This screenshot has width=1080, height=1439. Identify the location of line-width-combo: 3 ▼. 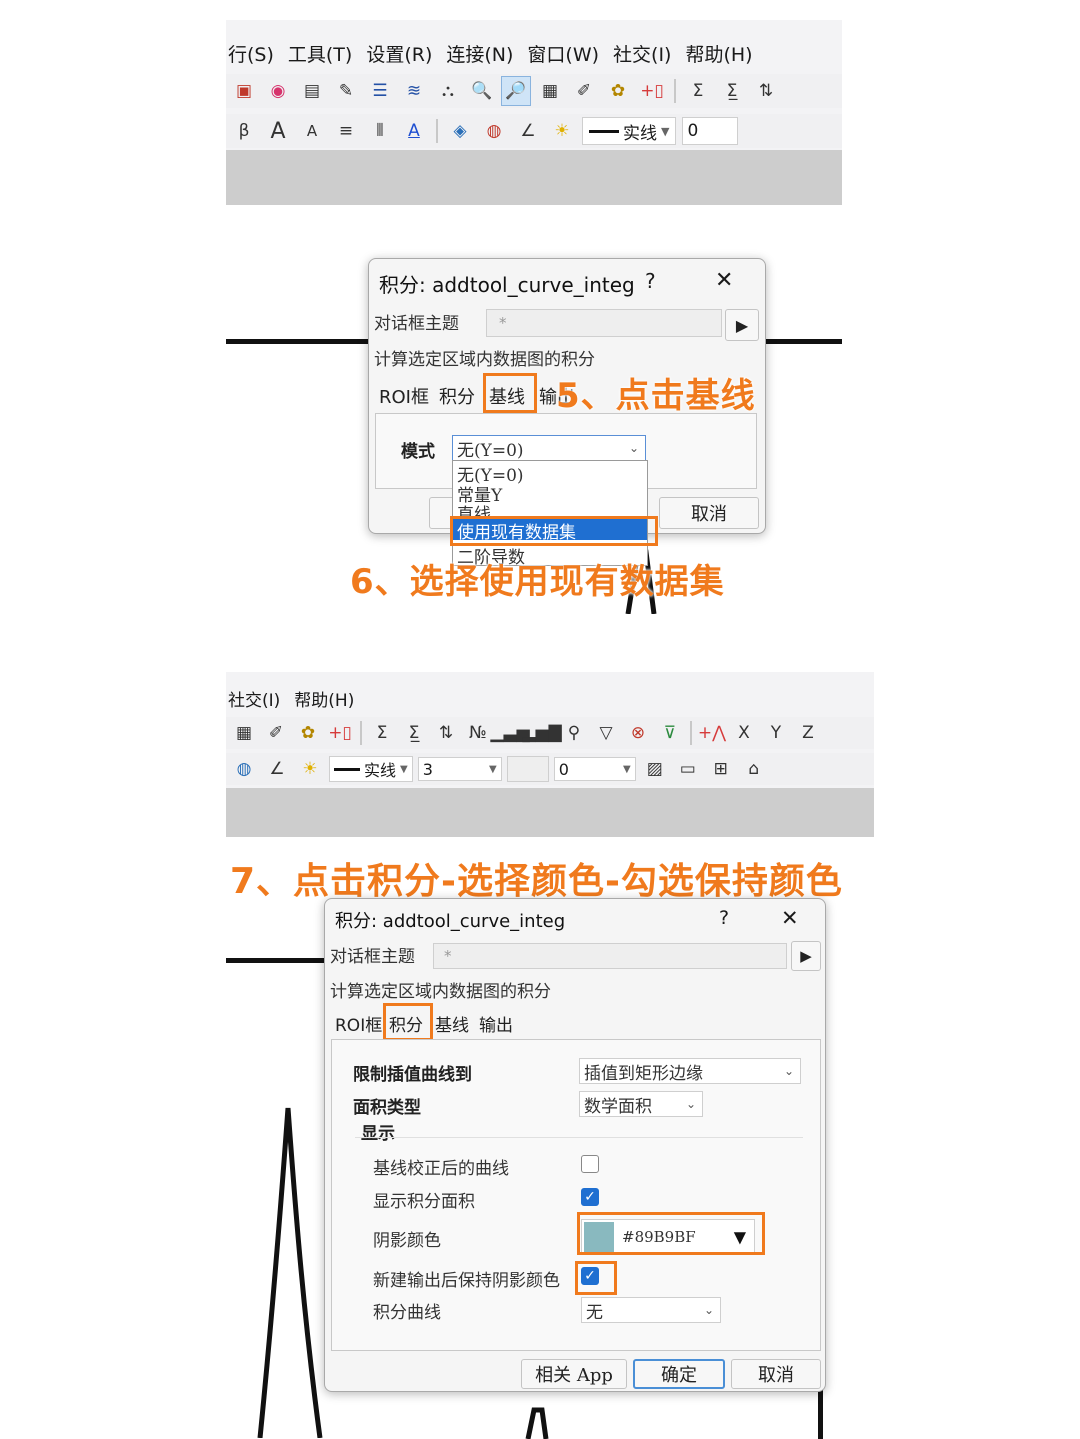
(459, 769).